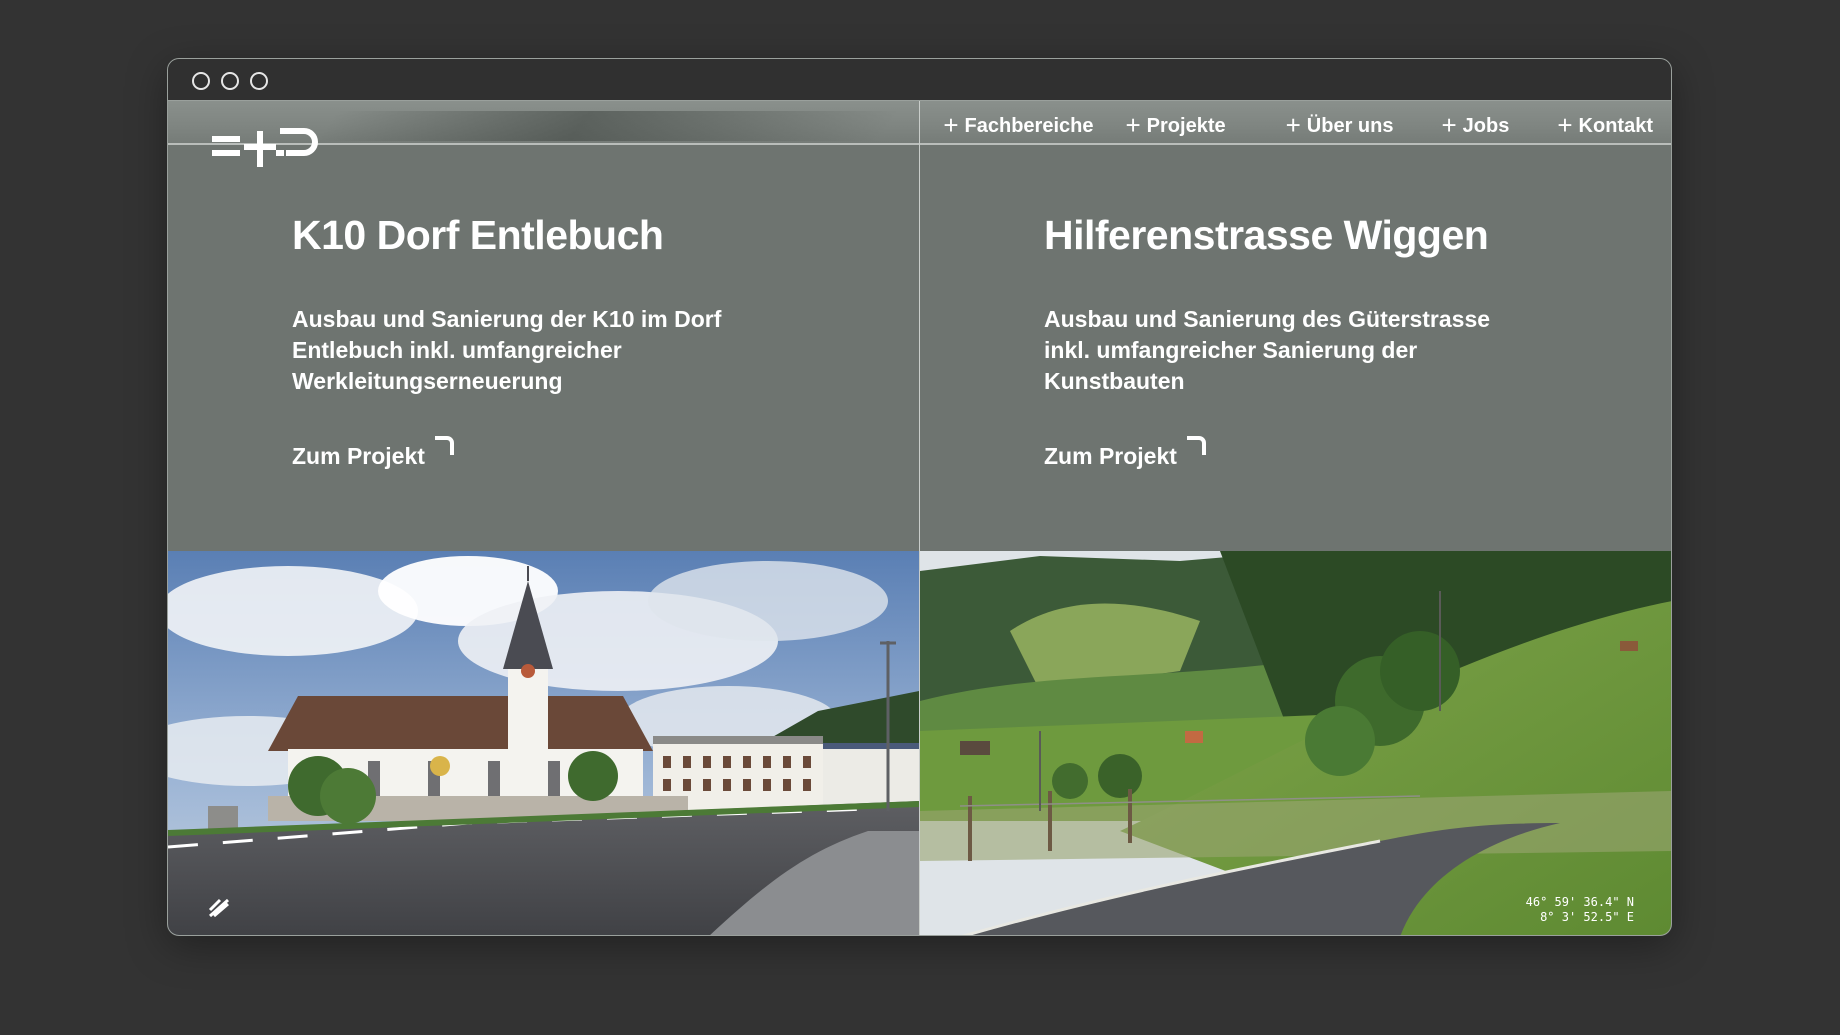 The height and width of the screenshot is (1035, 1840). Describe the element at coordinates (219, 910) in the screenshot. I see `brand-mark-icon` at that location.